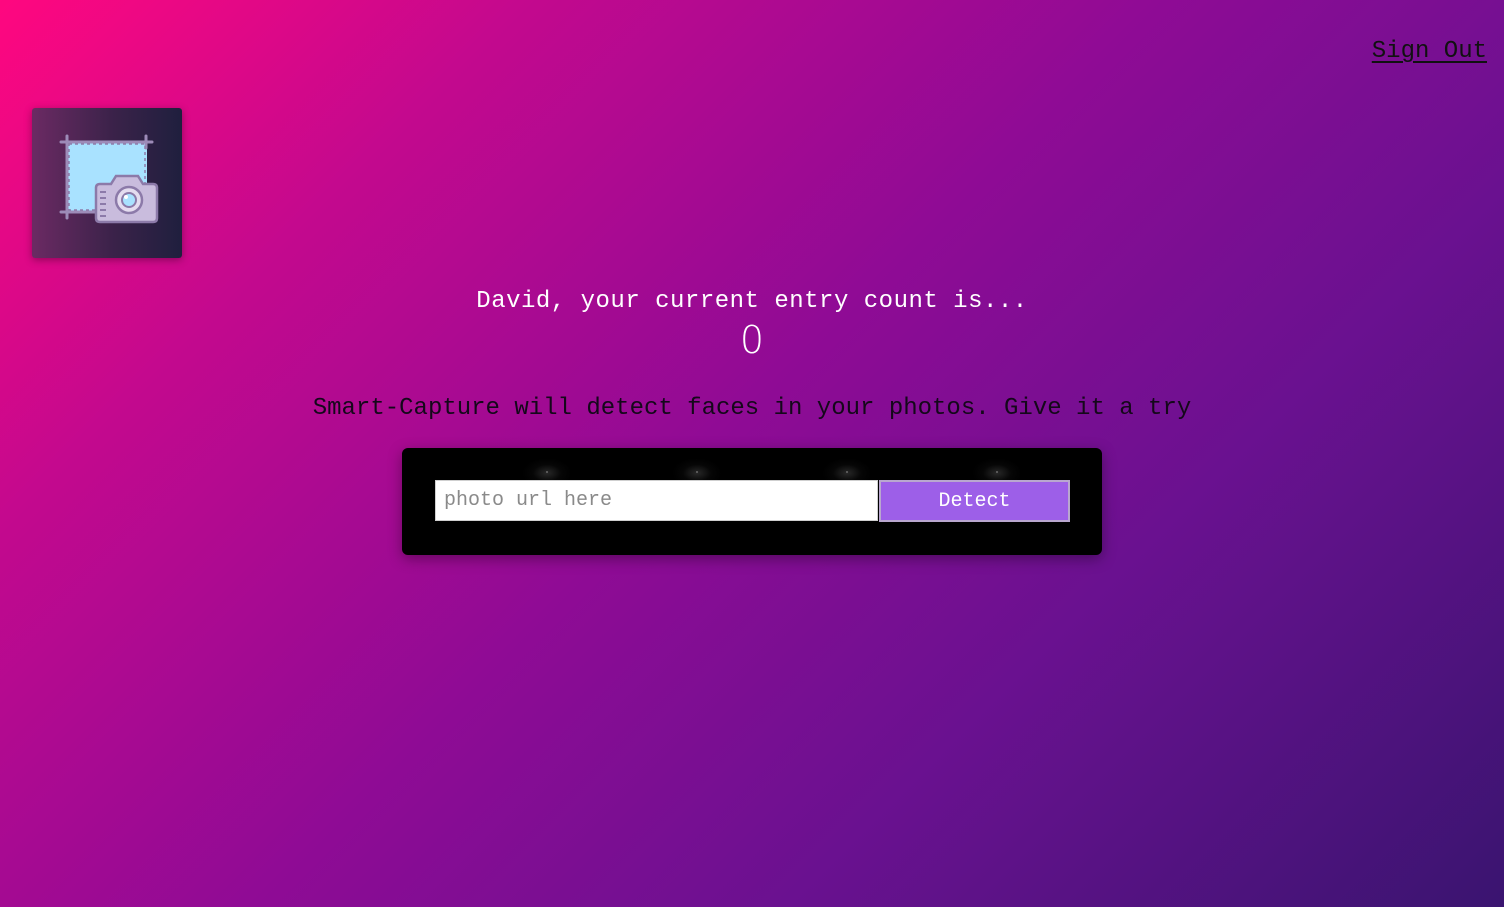 Image resolution: width=1504 pixels, height=907 pixels. I want to click on top-nav: Sign Out, so click(1429, 51).